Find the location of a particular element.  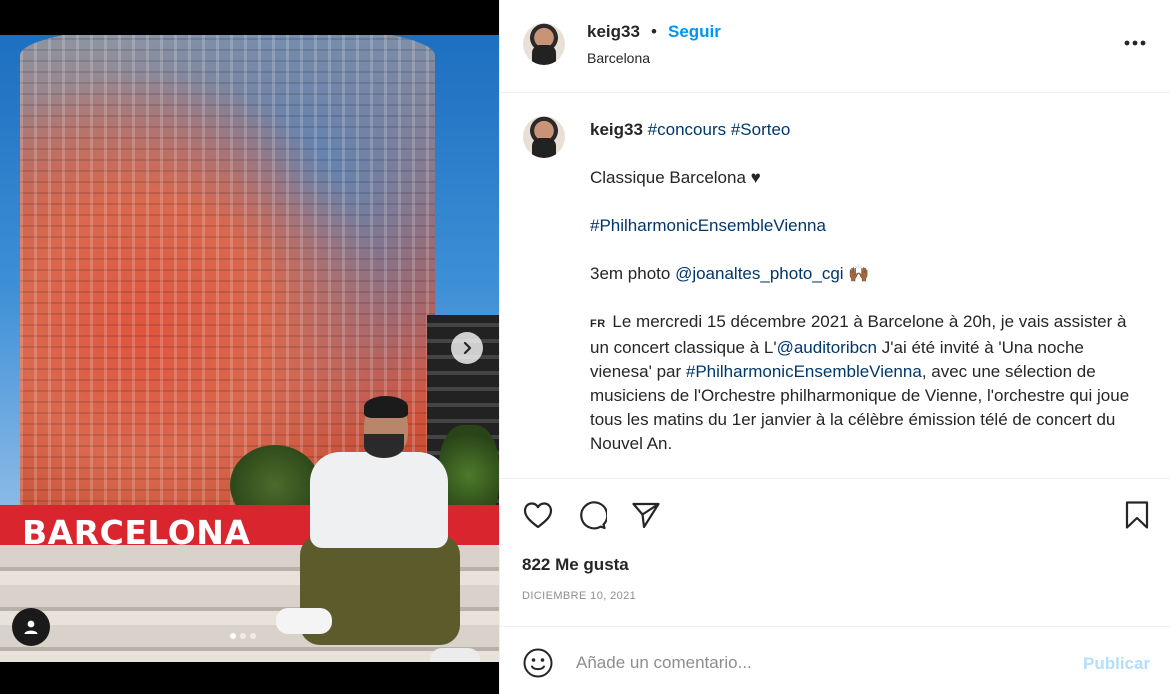

more-horizontal-icon is located at coordinates (1135, 43).